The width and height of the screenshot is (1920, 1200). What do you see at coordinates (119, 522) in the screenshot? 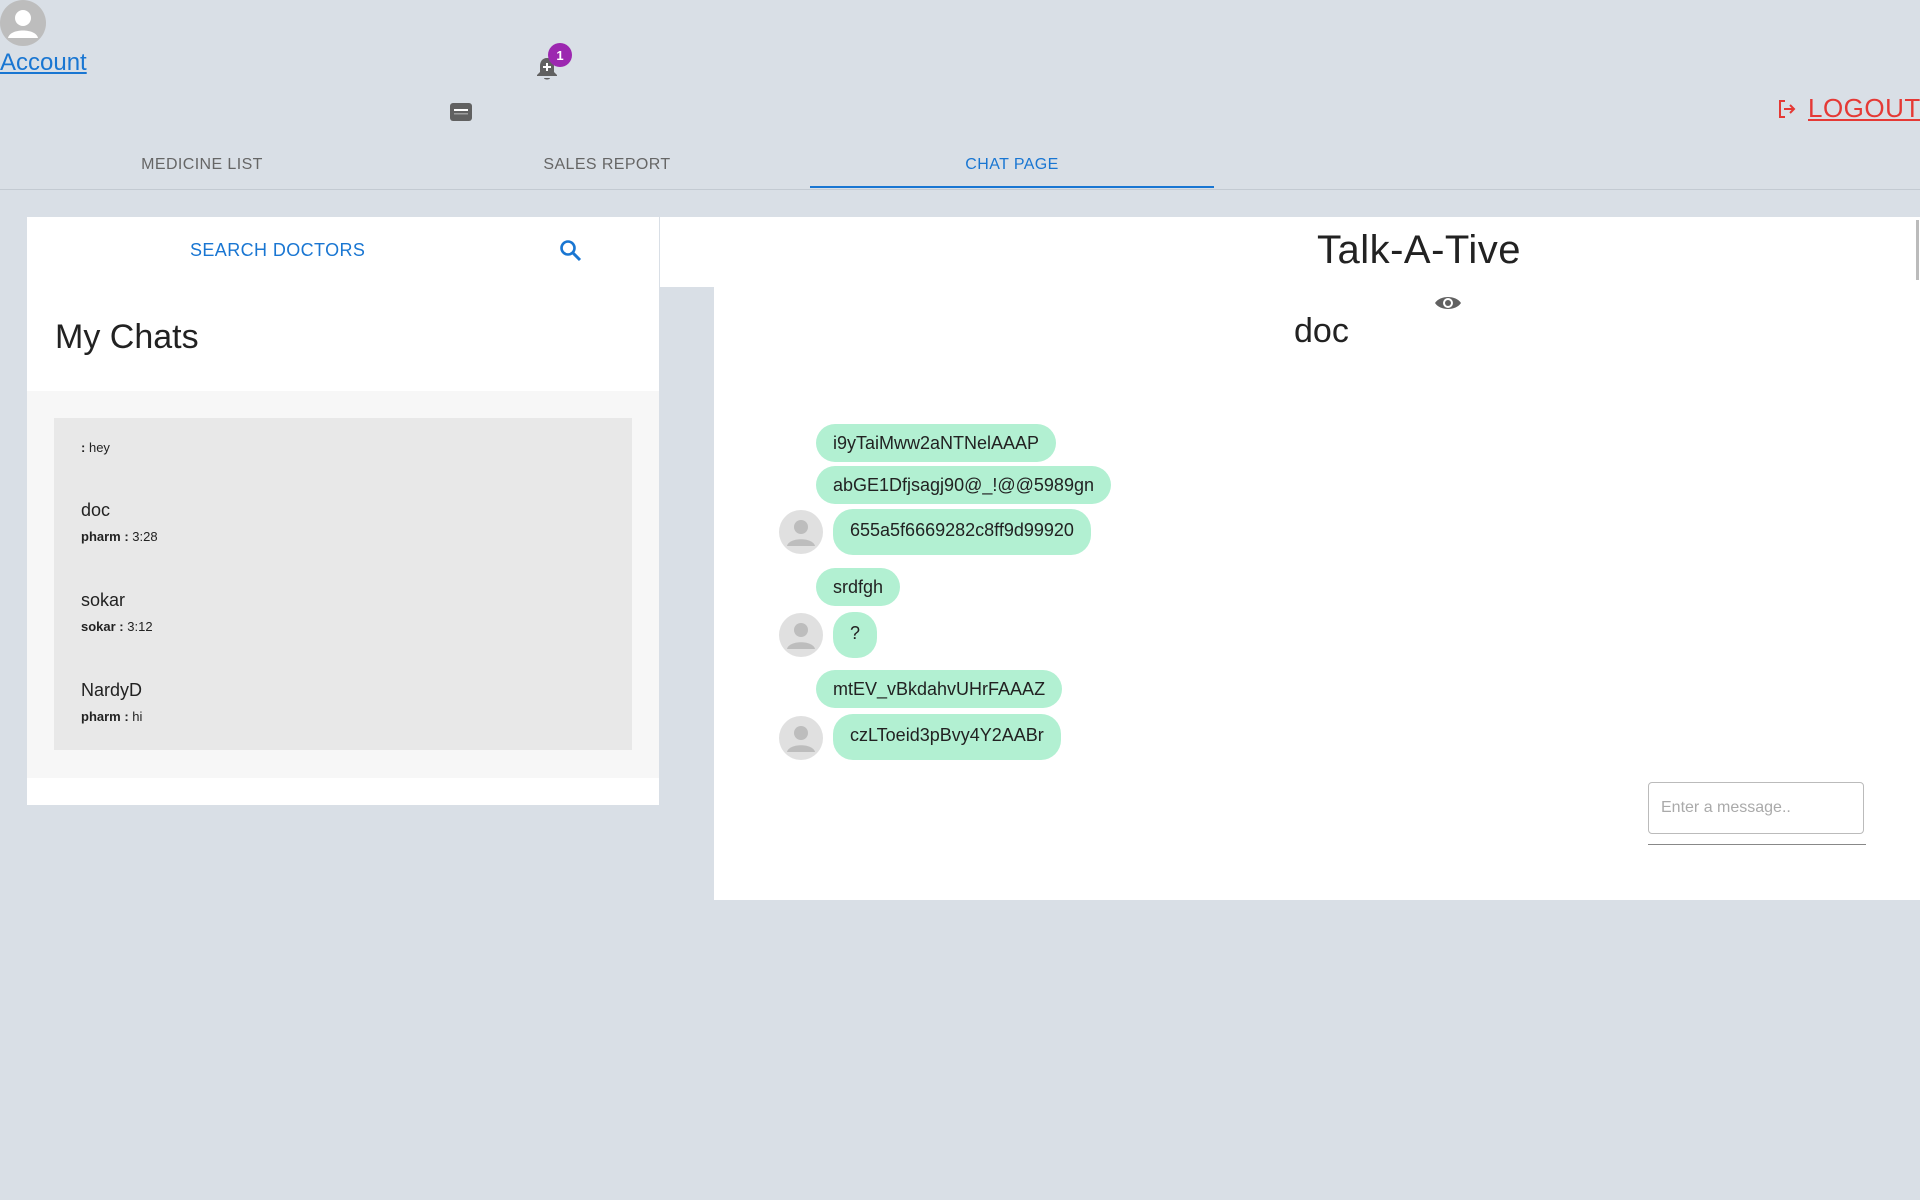
I see `chat-list-item: doc pharm : 3:28` at bounding box center [119, 522].